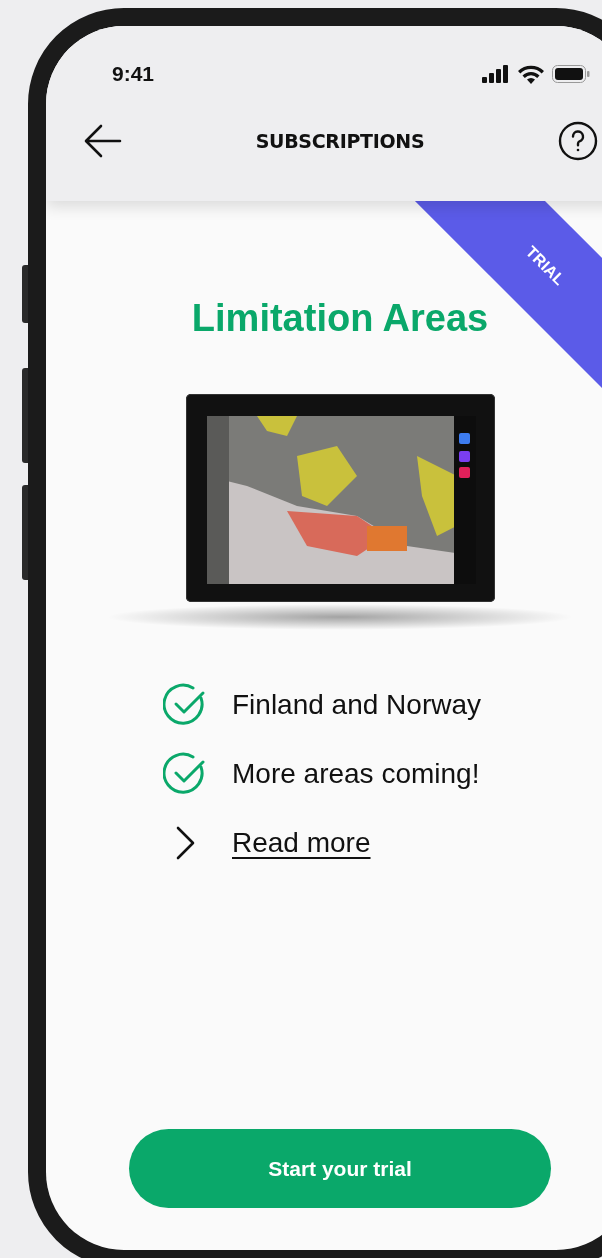 The image size is (602, 1258). Describe the element at coordinates (340, 141) in the screenshot. I see `page-title: SUBSCRIPTIONS` at that location.